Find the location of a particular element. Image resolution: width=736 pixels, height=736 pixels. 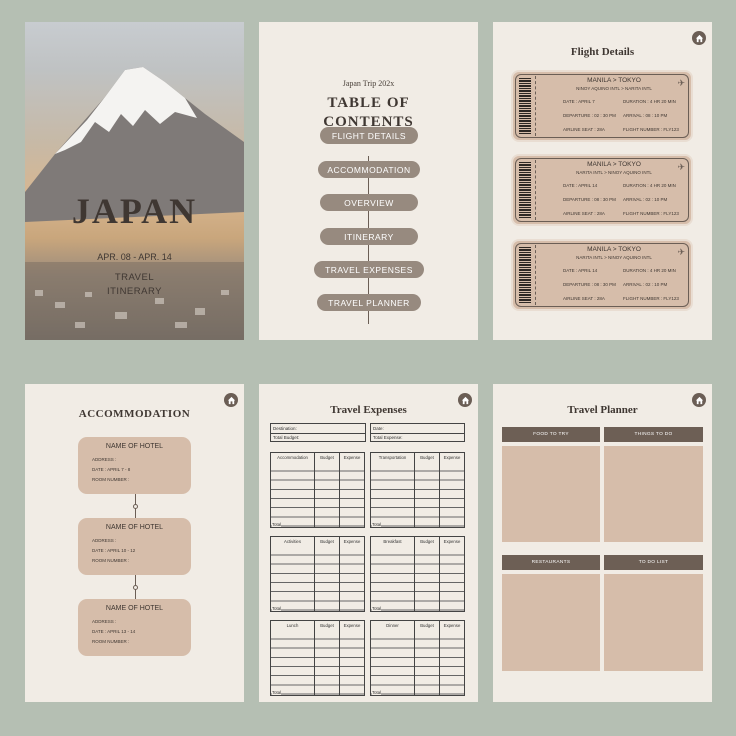

toc-item-accommodation: ACCOMMODATION is located at coordinates (369, 169).